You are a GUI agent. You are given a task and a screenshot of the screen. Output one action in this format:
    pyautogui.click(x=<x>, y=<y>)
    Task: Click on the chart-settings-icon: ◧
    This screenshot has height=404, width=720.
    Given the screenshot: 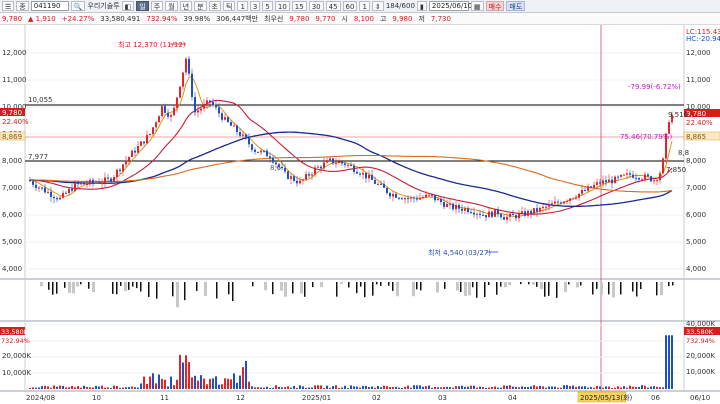 What is the action you would take?
    pyautogui.click(x=128, y=6)
    